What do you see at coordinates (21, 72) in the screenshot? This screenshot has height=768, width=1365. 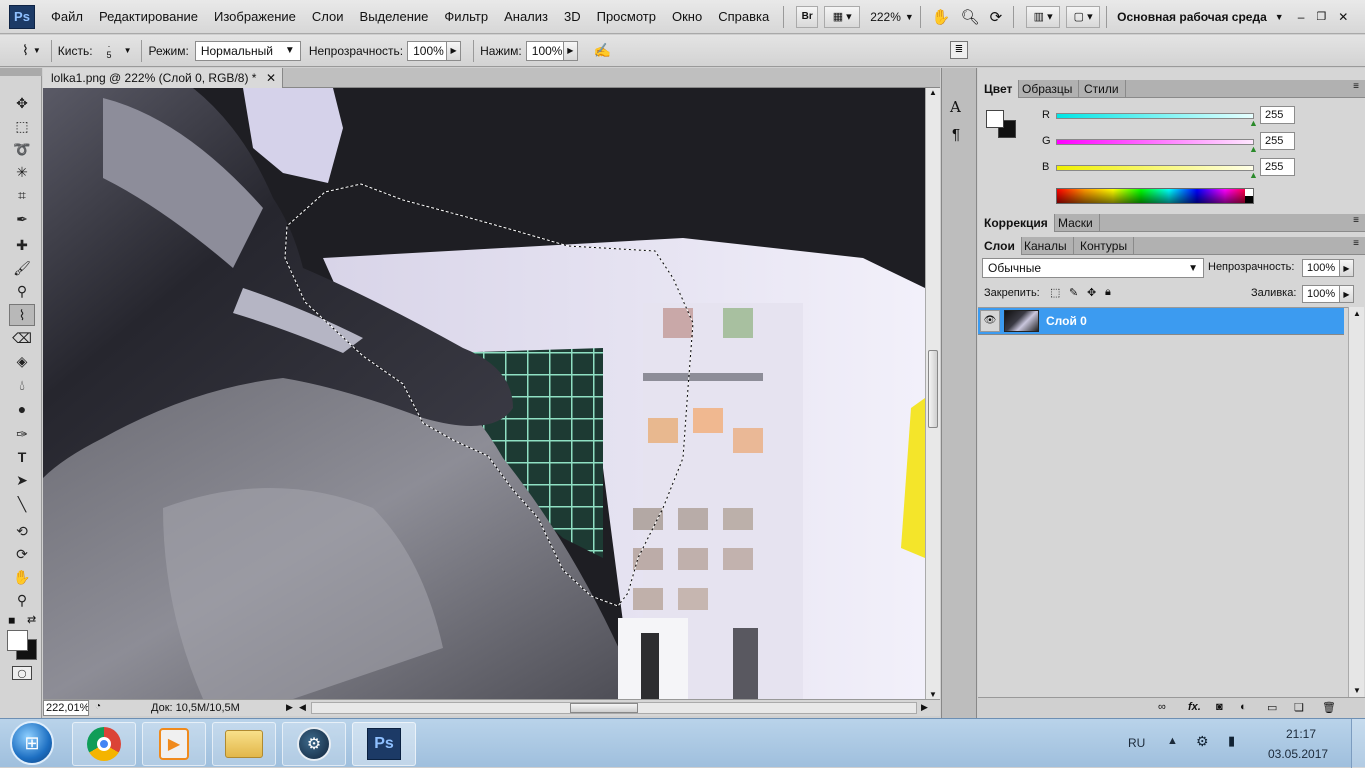 I see `toolbar-collapse-icon` at bounding box center [21, 72].